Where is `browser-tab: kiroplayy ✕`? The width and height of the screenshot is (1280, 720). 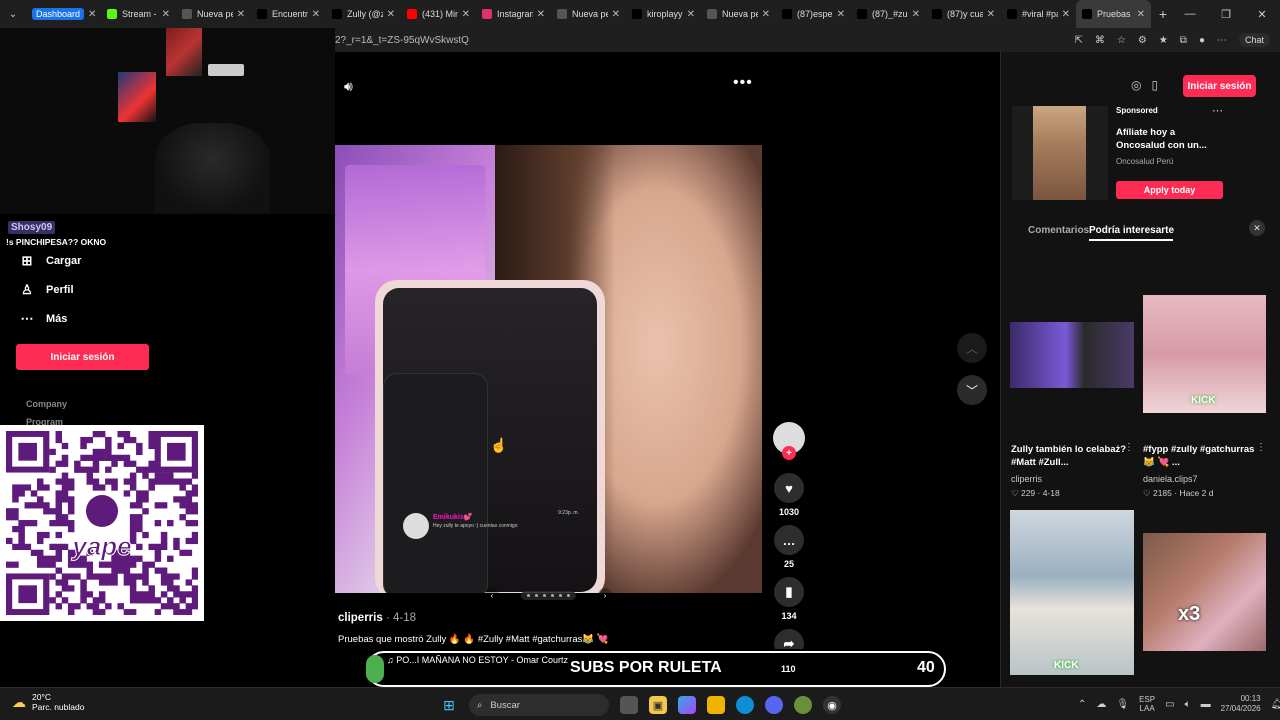
browser-tab: kiroplayy ✕ is located at coordinates (663, 14).